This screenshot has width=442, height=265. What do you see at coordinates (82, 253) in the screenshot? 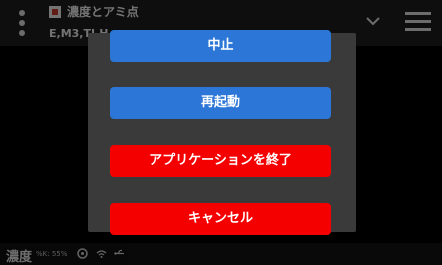
I see `gauge-icon` at bounding box center [82, 253].